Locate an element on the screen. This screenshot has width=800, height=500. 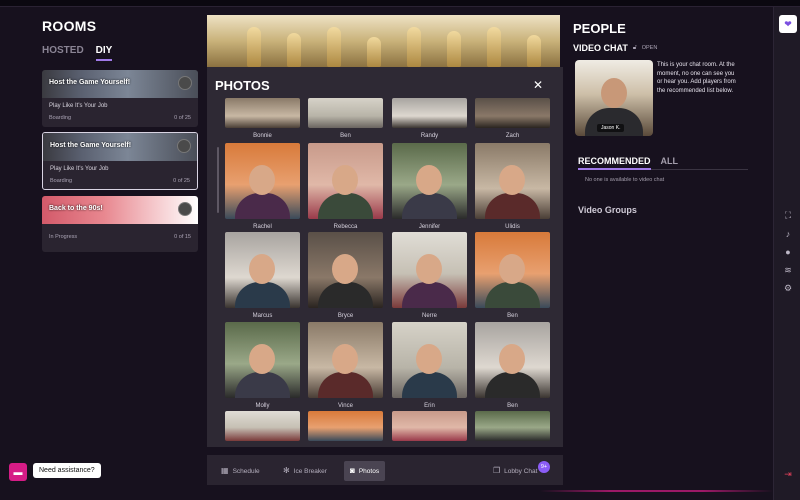
snowflake-icon: ✻ is located at coordinates (286, 470).